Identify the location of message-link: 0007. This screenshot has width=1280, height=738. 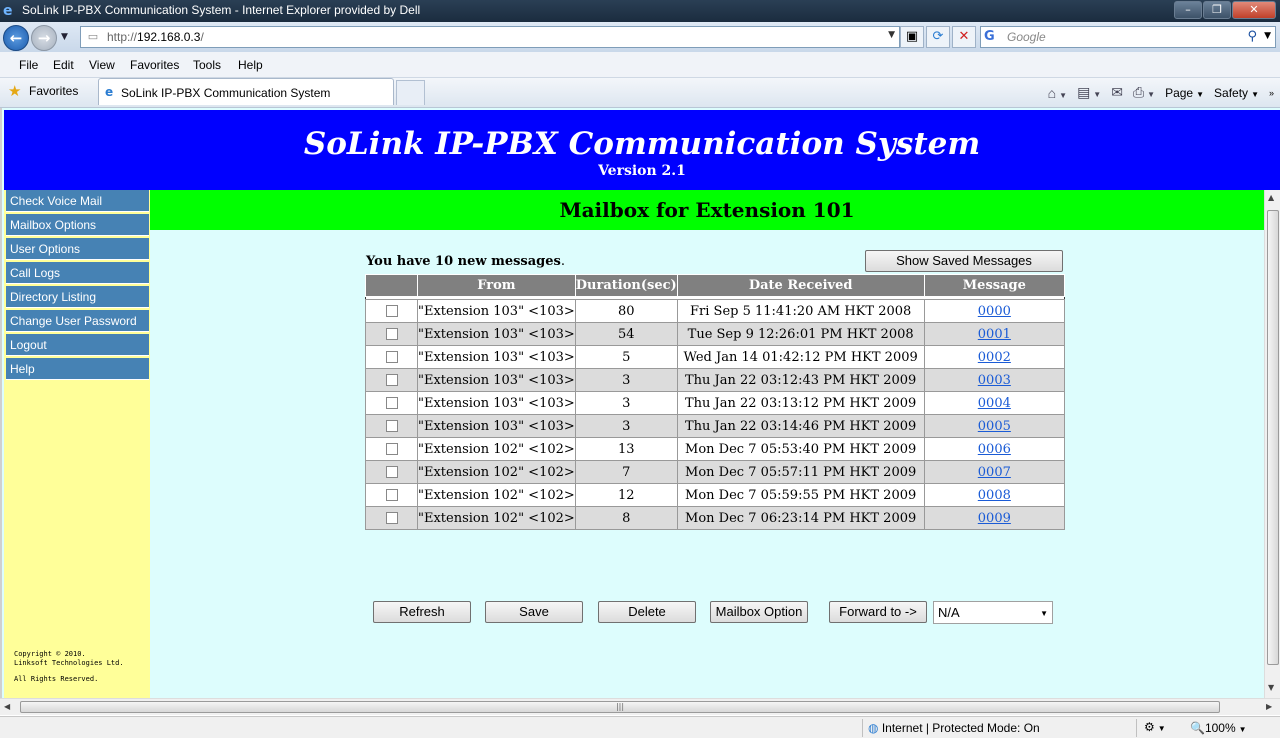
(994, 472).